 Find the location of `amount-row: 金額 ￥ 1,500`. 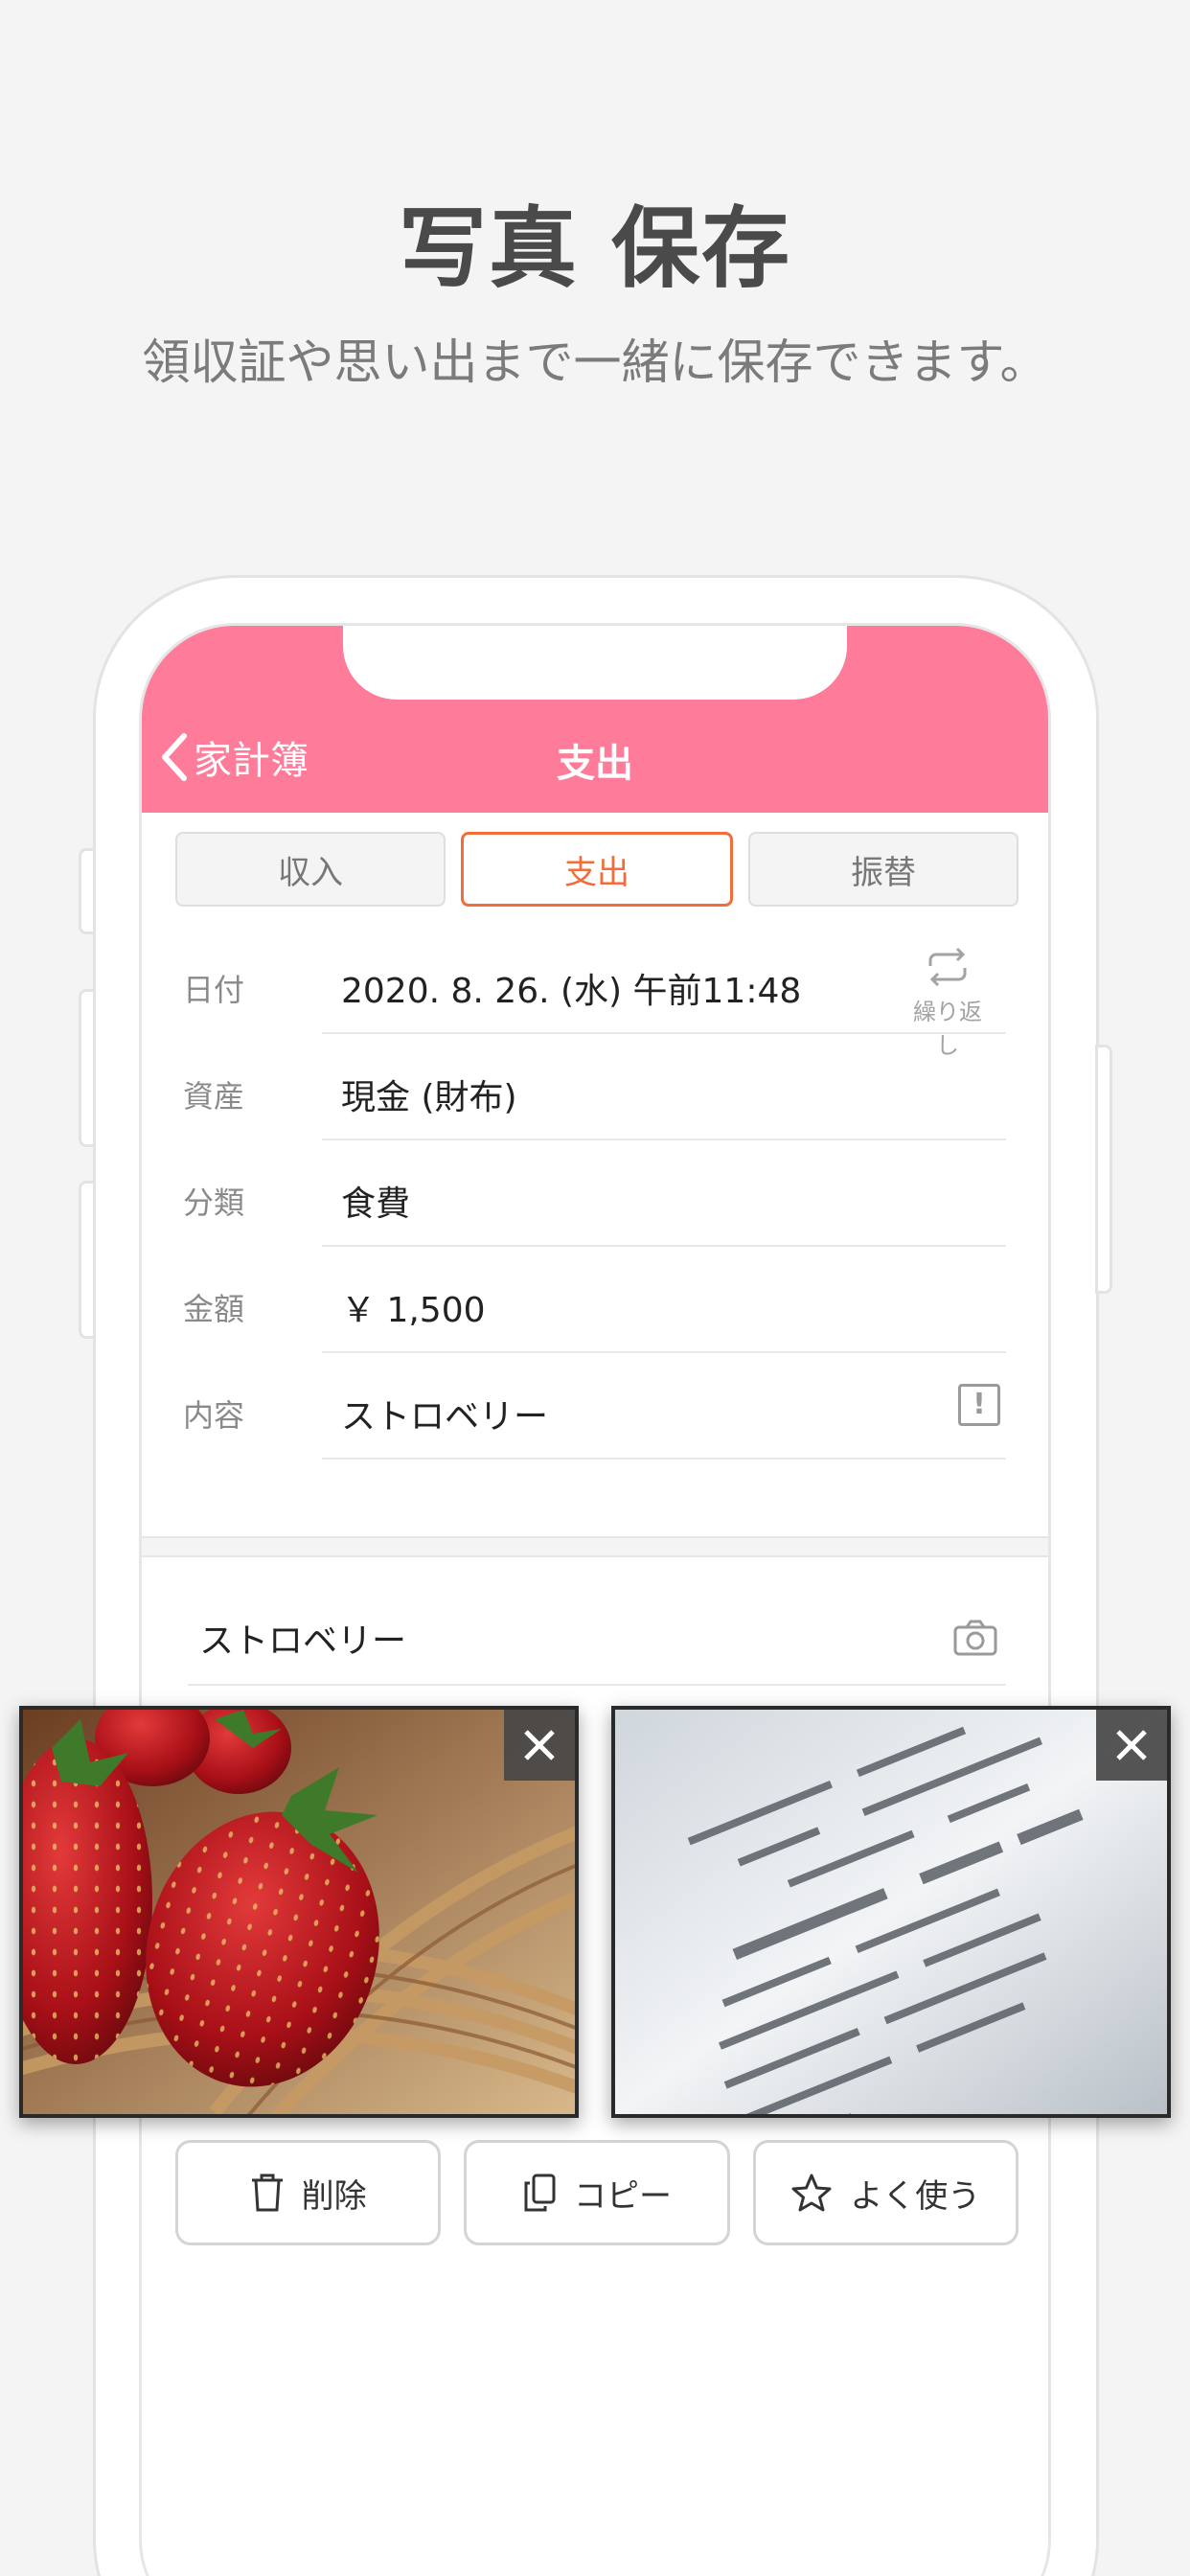

amount-row: 金額 ￥ 1,500 is located at coordinates (595, 1300).